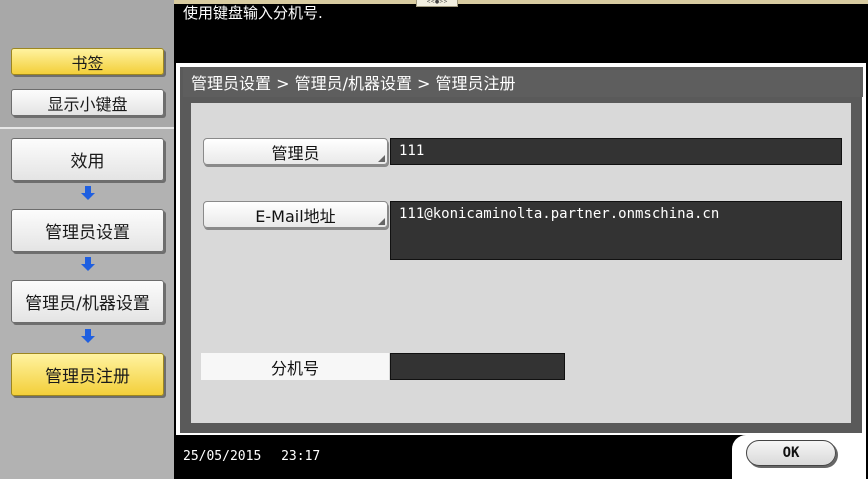 The image size is (868, 479). Describe the element at coordinates (437, 3) in the screenshot. I see `top-handle: <<●>>` at that location.